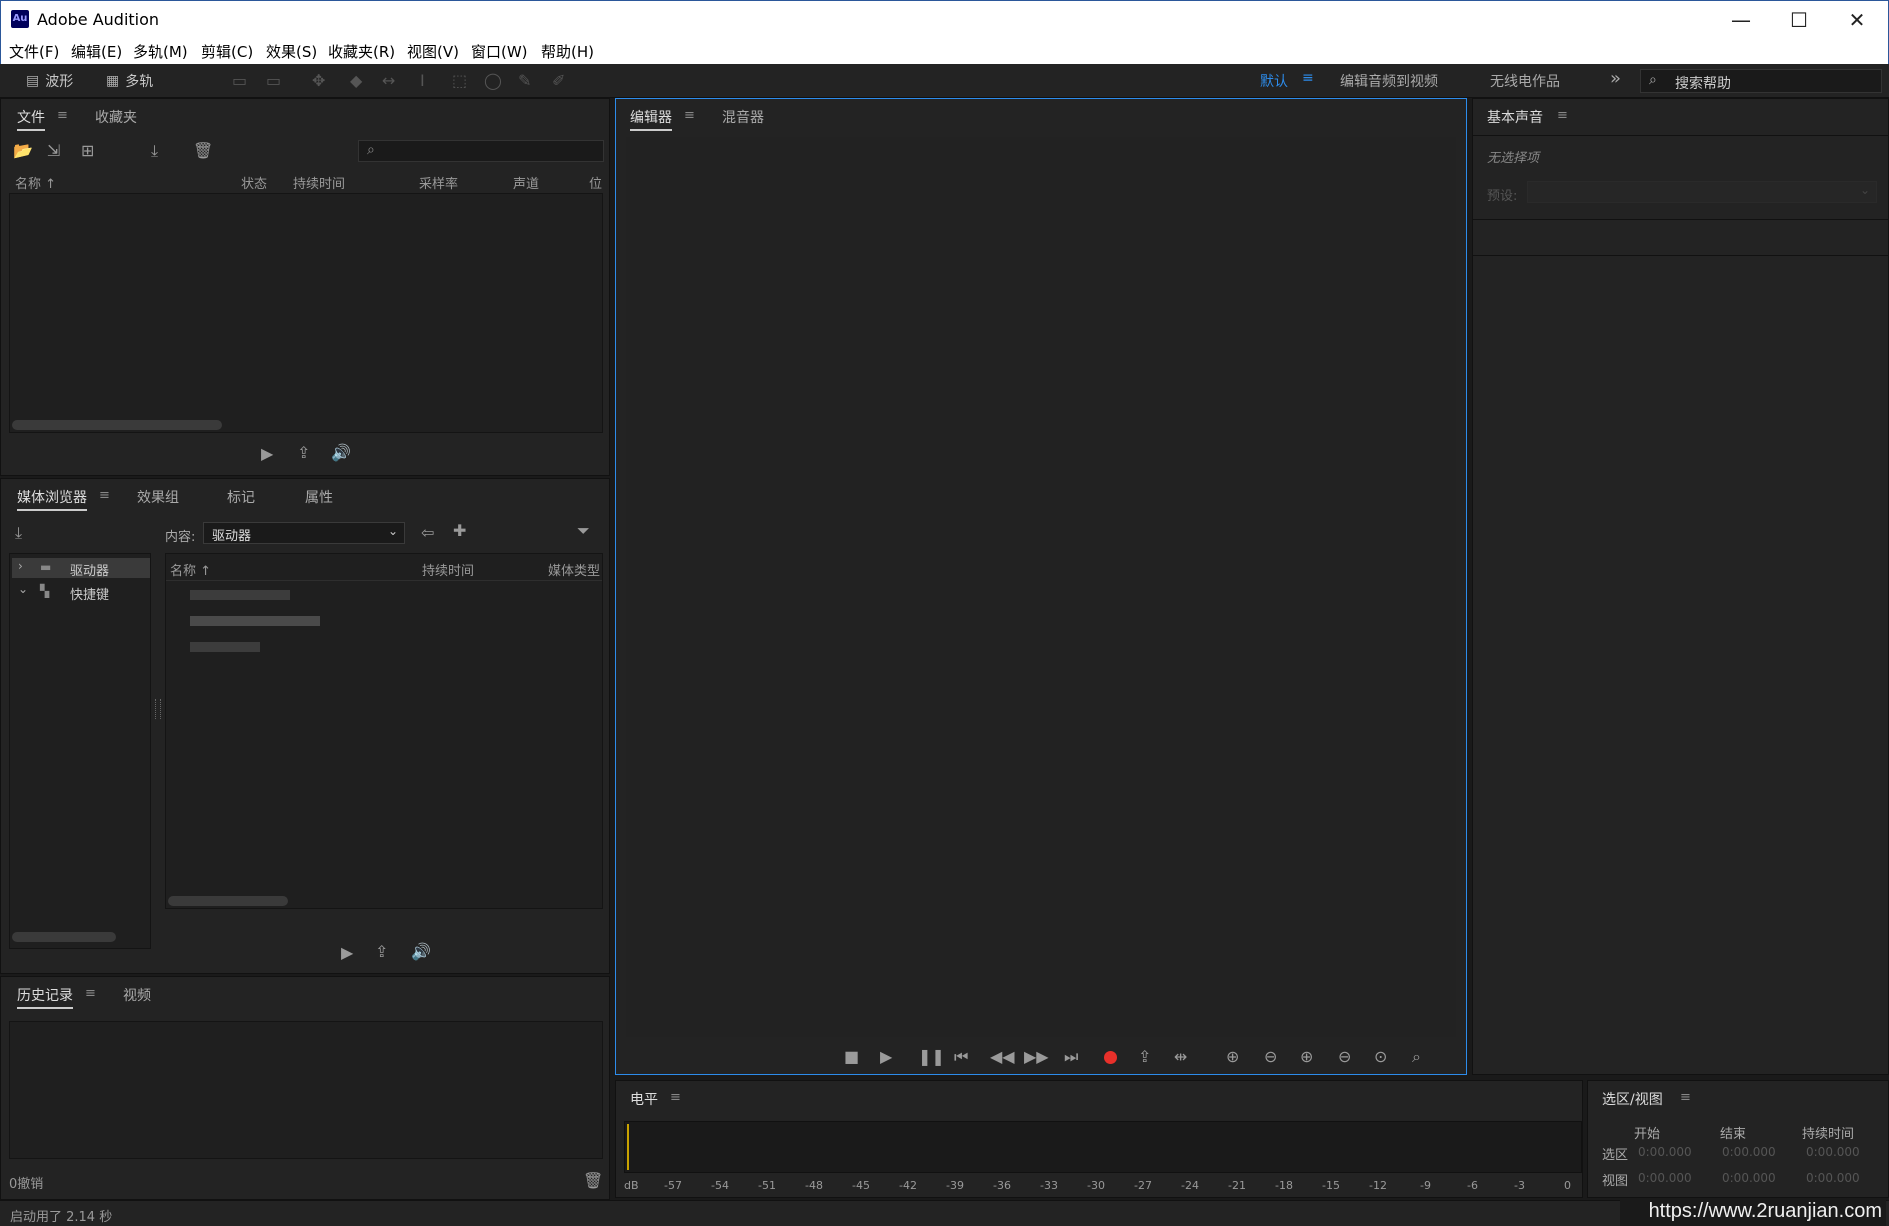  What do you see at coordinates (1833, 1152) in the screenshot?
I see `selection-duration: 0:00.000` at bounding box center [1833, 1152].